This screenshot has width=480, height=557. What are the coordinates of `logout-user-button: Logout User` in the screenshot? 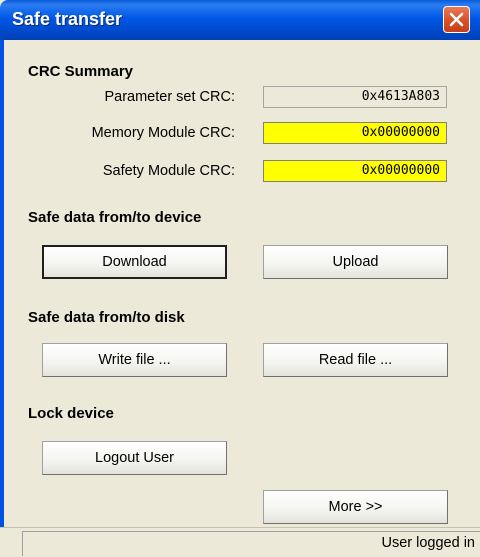 It's located at (134, 458).